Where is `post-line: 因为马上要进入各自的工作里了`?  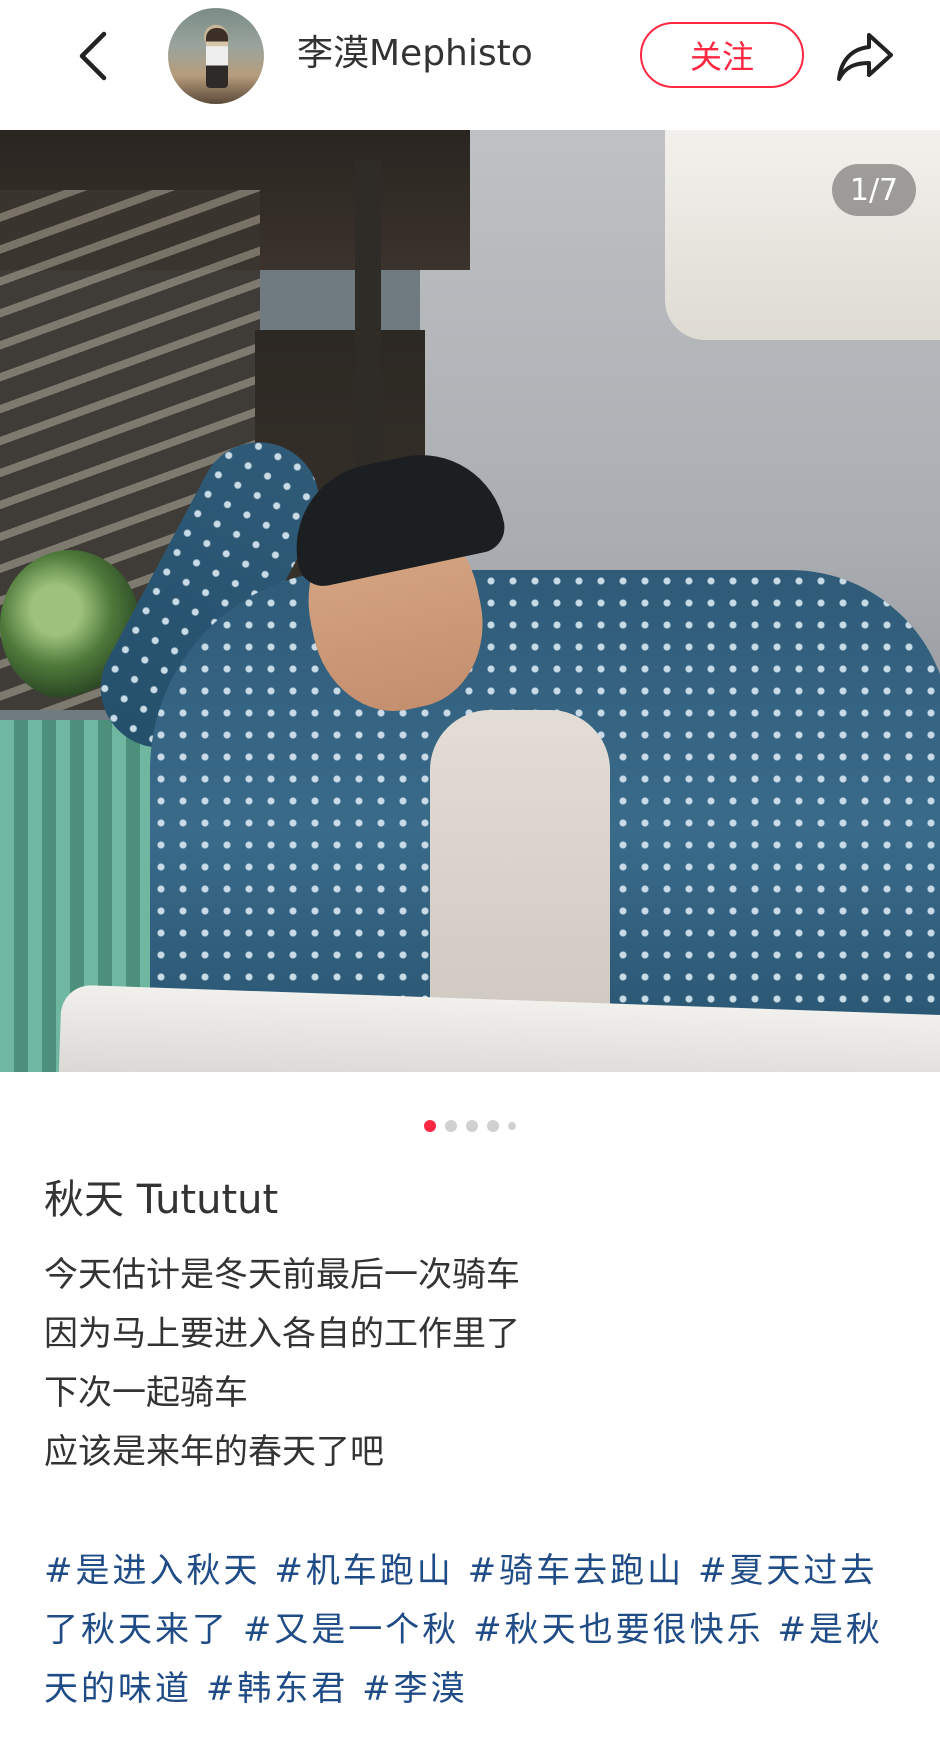 post-line: 因为马上要进入各自的工作里了 is located at coordinates (282, 1334).